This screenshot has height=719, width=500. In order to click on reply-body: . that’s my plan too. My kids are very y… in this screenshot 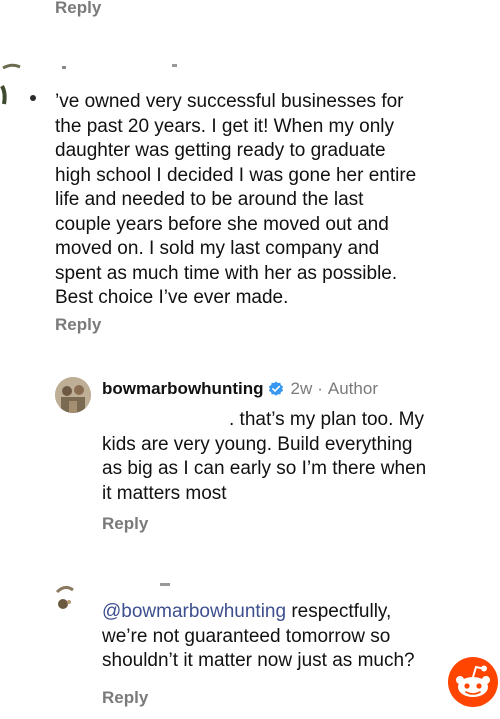, I will do `click(297, 457)`.